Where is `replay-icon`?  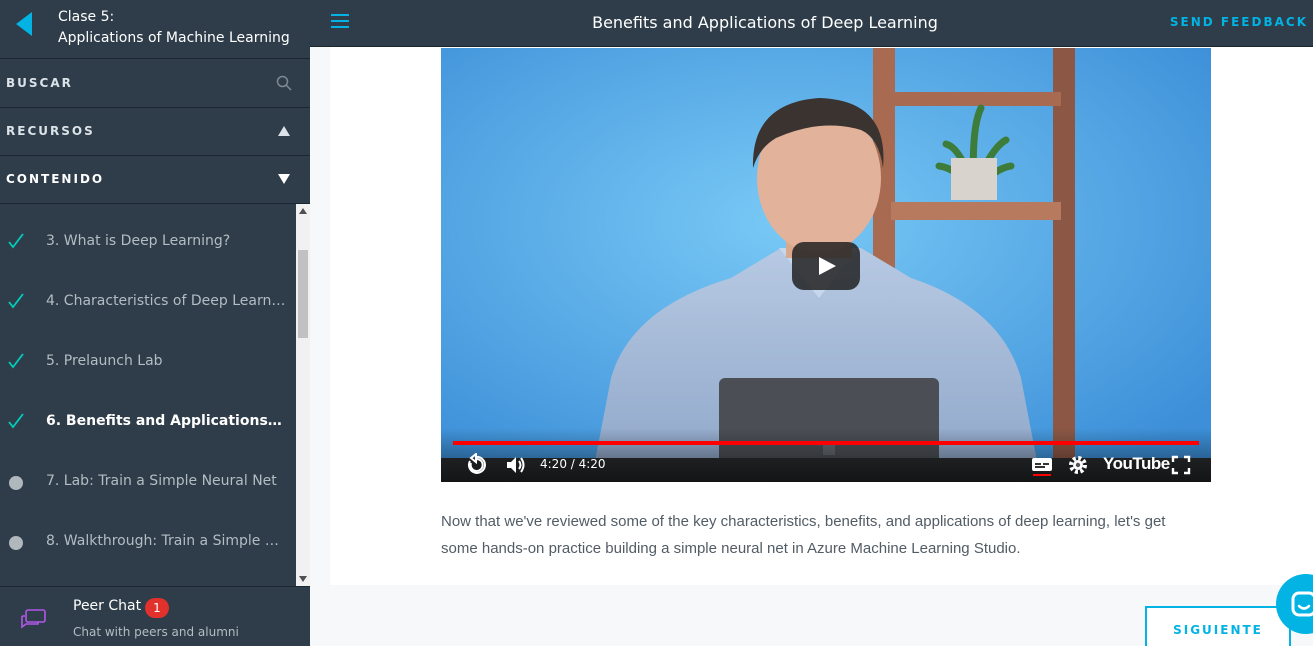 replay-icon is located at coordinates (476, 465).